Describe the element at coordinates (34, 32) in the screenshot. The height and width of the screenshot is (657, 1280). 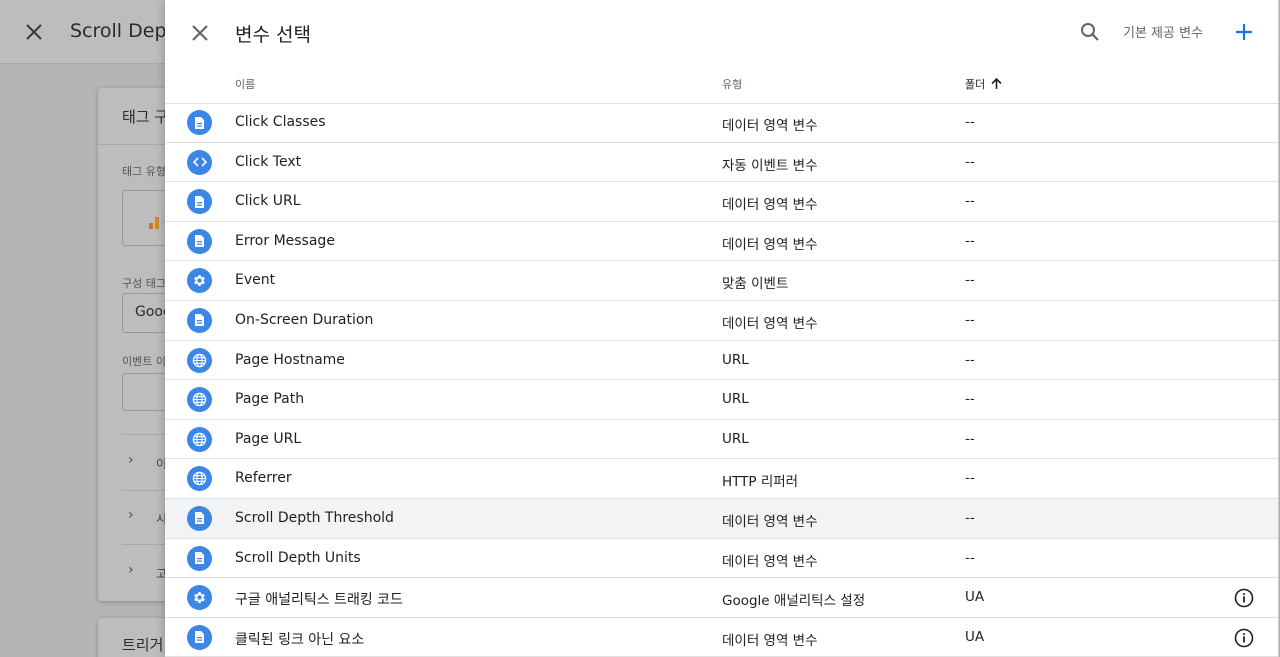
I see `background-close-icon` at that location.